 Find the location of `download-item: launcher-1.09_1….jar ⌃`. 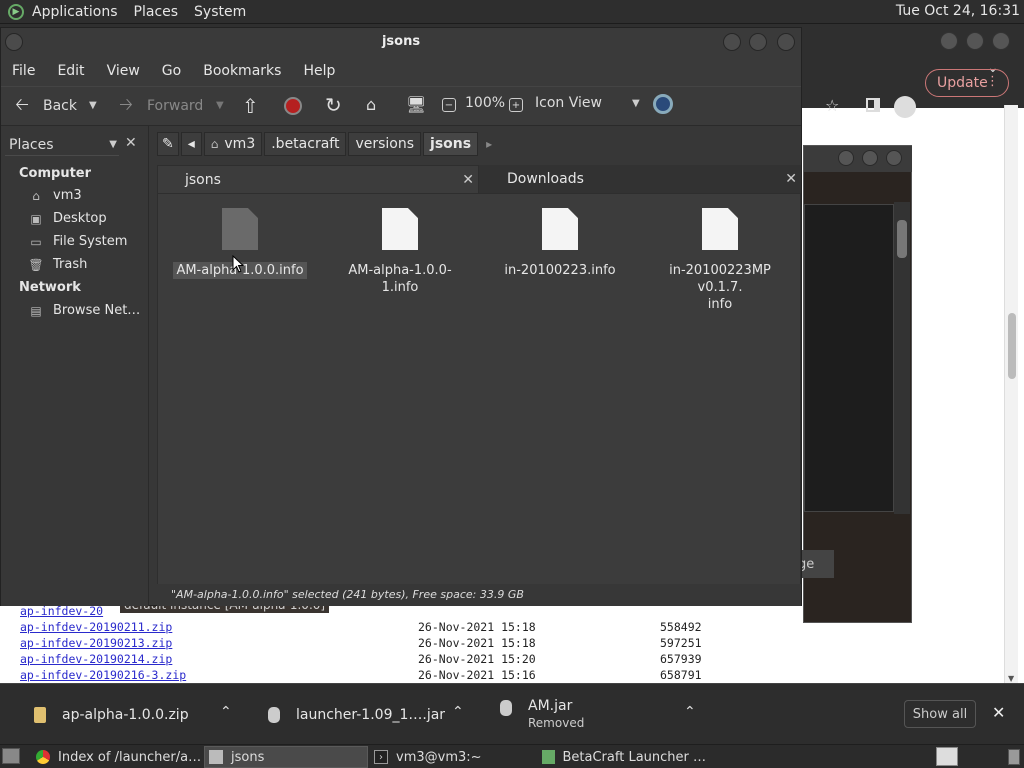

download-item: launcher-1.09_1….jar ⌃ is located at coordinates (373, 714).